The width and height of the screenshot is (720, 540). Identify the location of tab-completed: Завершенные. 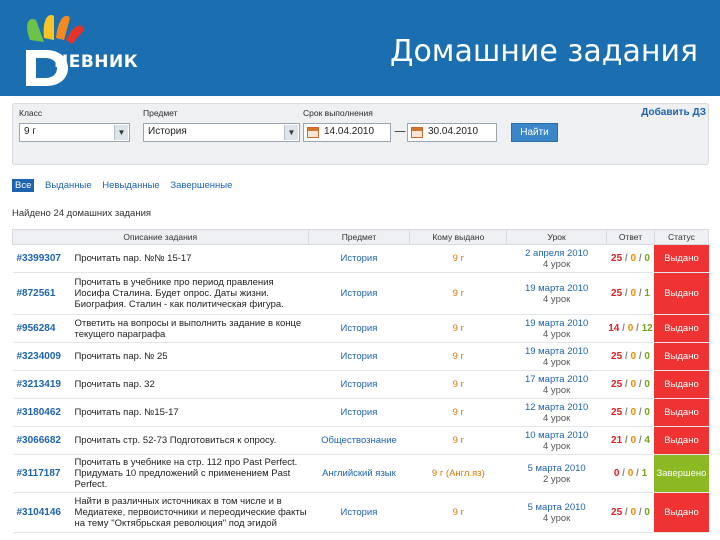
(201, 185).